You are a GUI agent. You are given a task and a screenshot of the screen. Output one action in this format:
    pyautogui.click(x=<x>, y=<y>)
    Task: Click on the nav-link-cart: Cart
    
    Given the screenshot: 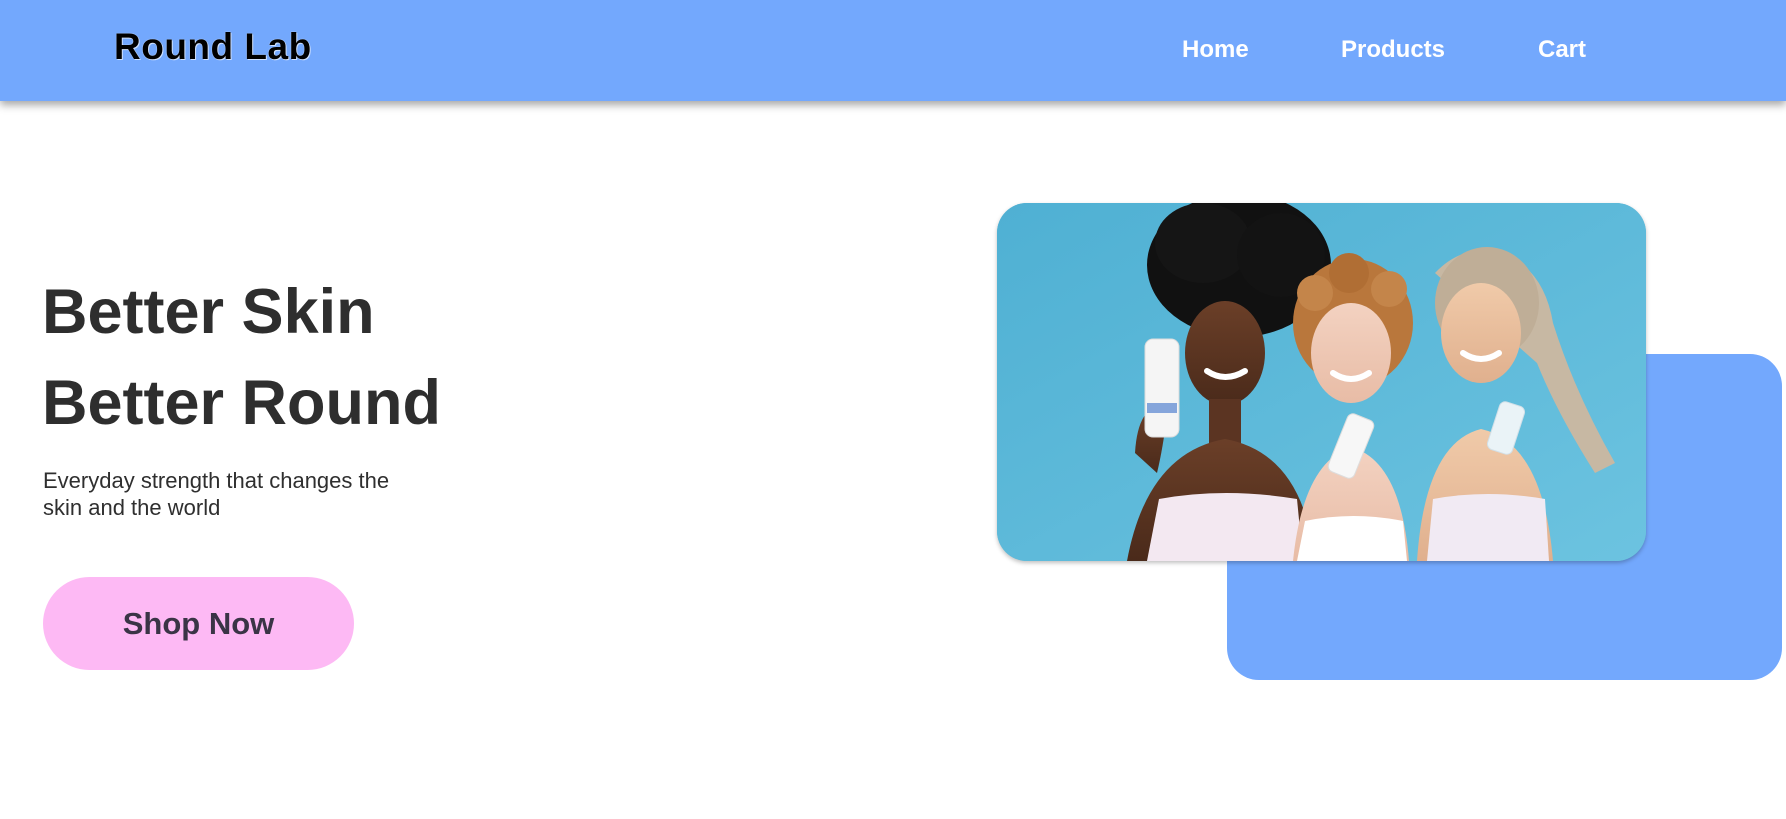 What is the action you would take?
    pyautogui.click(x=1562, y=50)
    